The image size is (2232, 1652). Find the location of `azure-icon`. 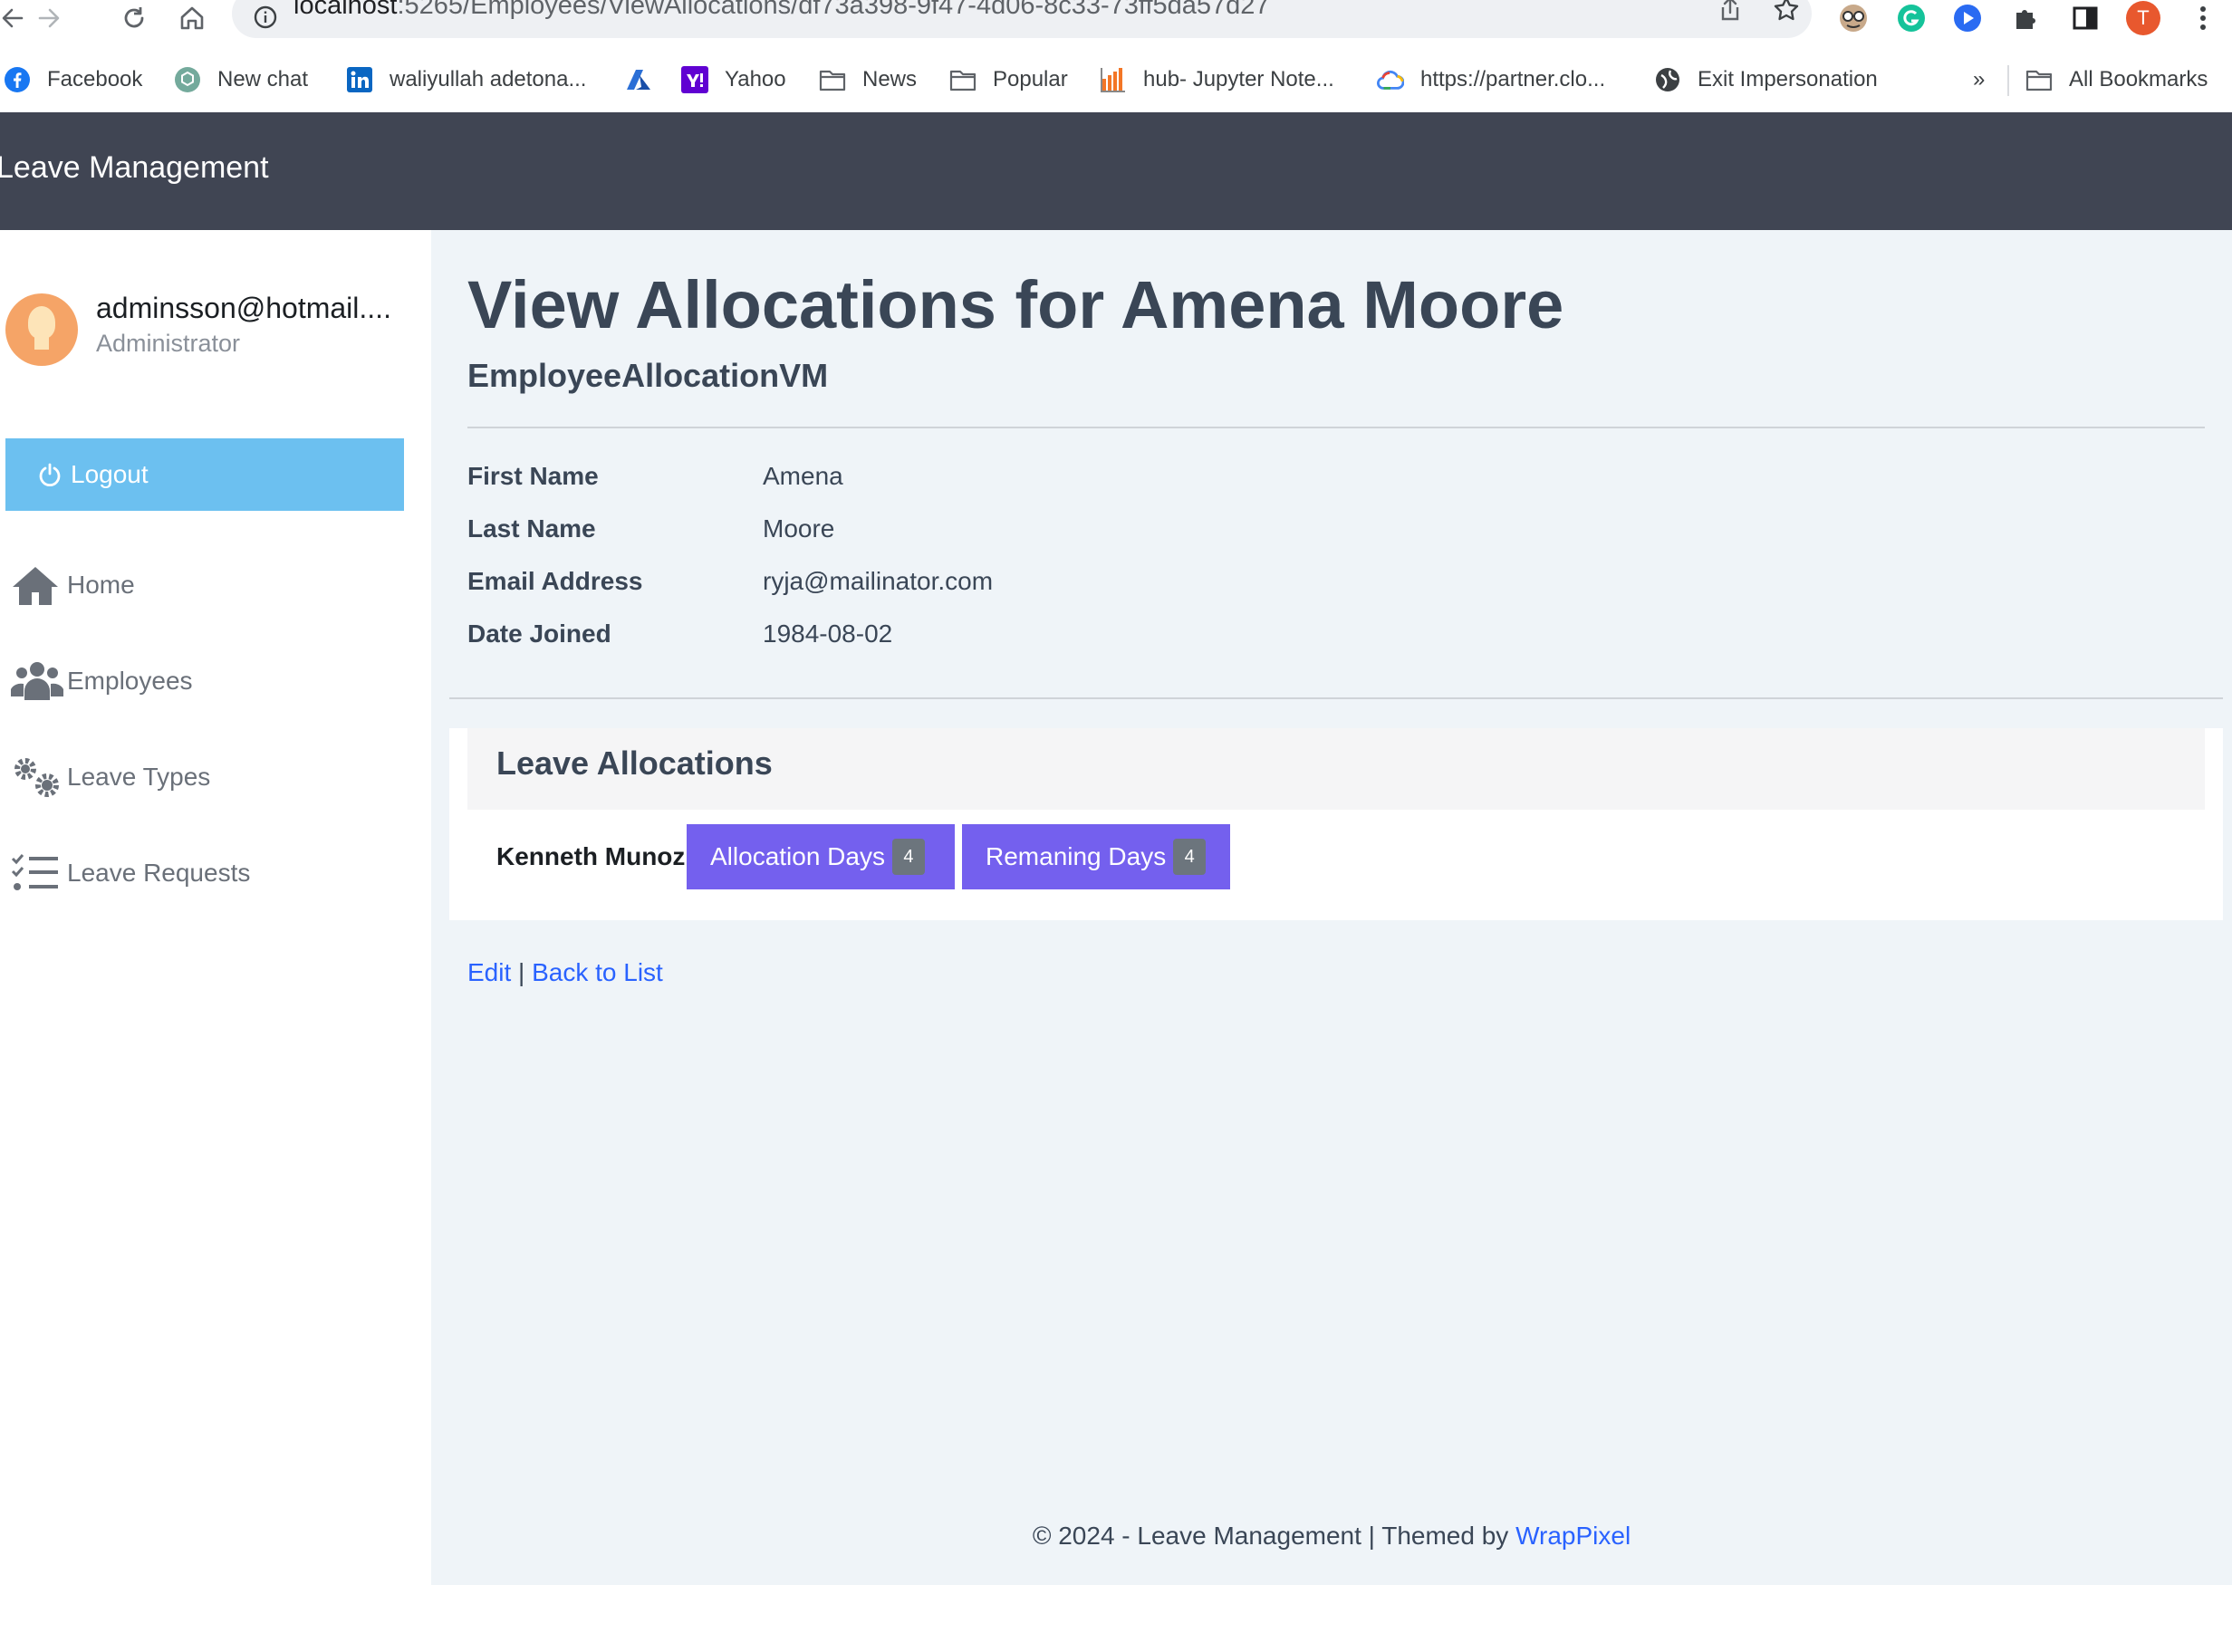

azure-icon is located at coordinates (639, 79).